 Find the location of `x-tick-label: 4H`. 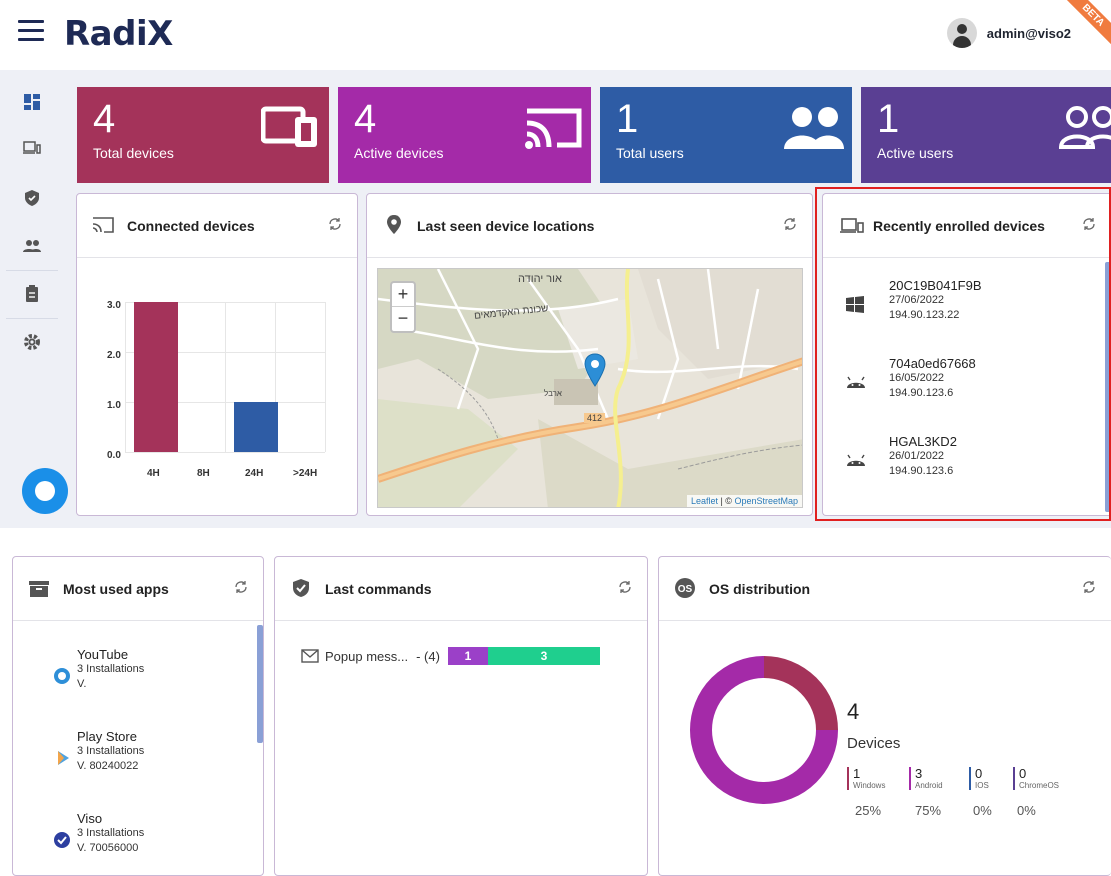

x-tick-label: 4H is located at coordinates (153, 473).